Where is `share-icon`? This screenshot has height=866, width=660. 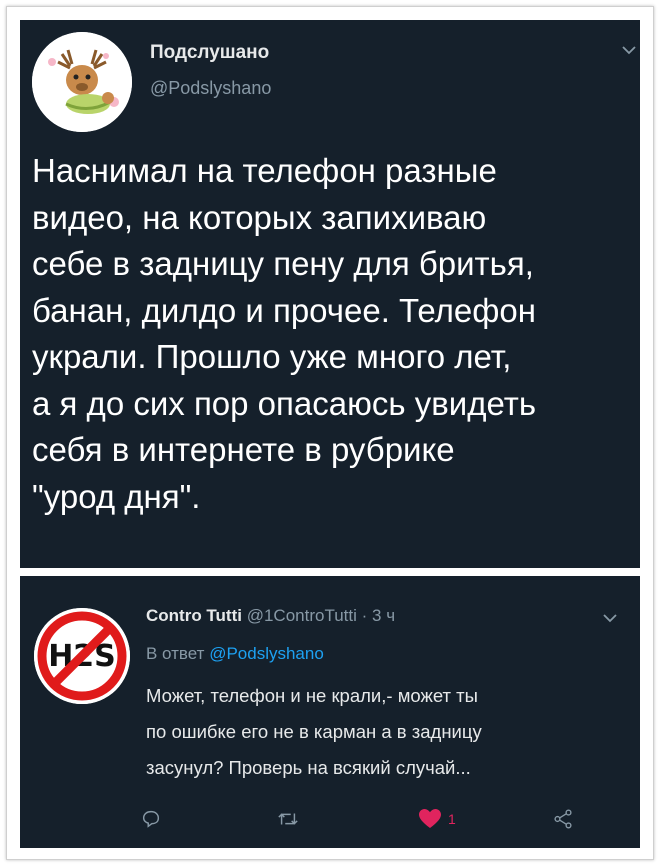 share-icon is located at coordinates (563, 819).